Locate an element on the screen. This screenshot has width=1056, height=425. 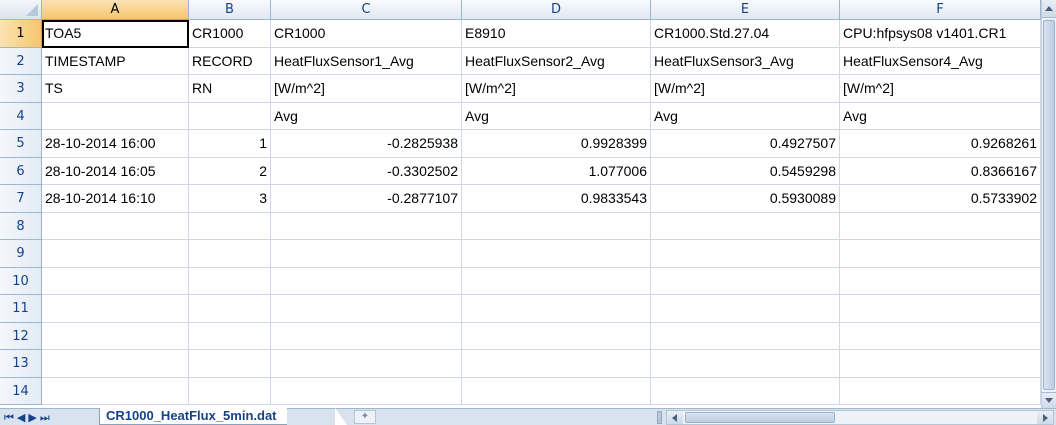
cell-d9 is located at coordinates (556, 254).